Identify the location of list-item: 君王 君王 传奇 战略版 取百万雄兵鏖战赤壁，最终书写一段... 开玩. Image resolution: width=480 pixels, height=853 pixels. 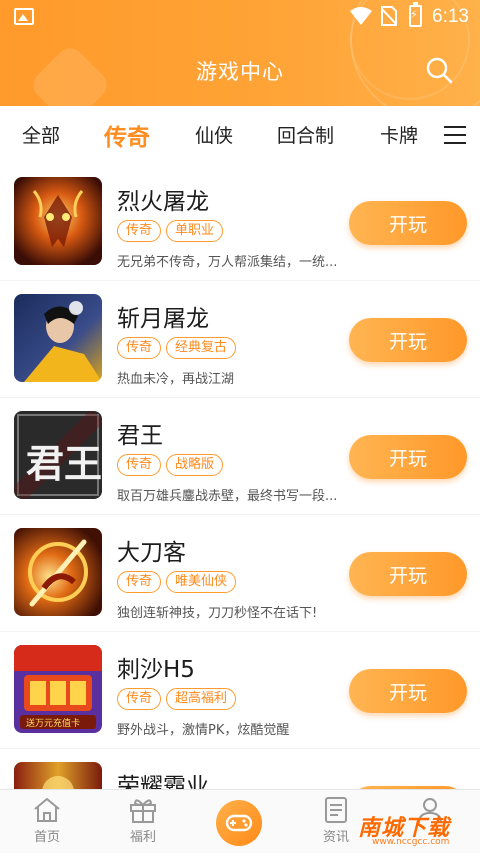
(240, 456).